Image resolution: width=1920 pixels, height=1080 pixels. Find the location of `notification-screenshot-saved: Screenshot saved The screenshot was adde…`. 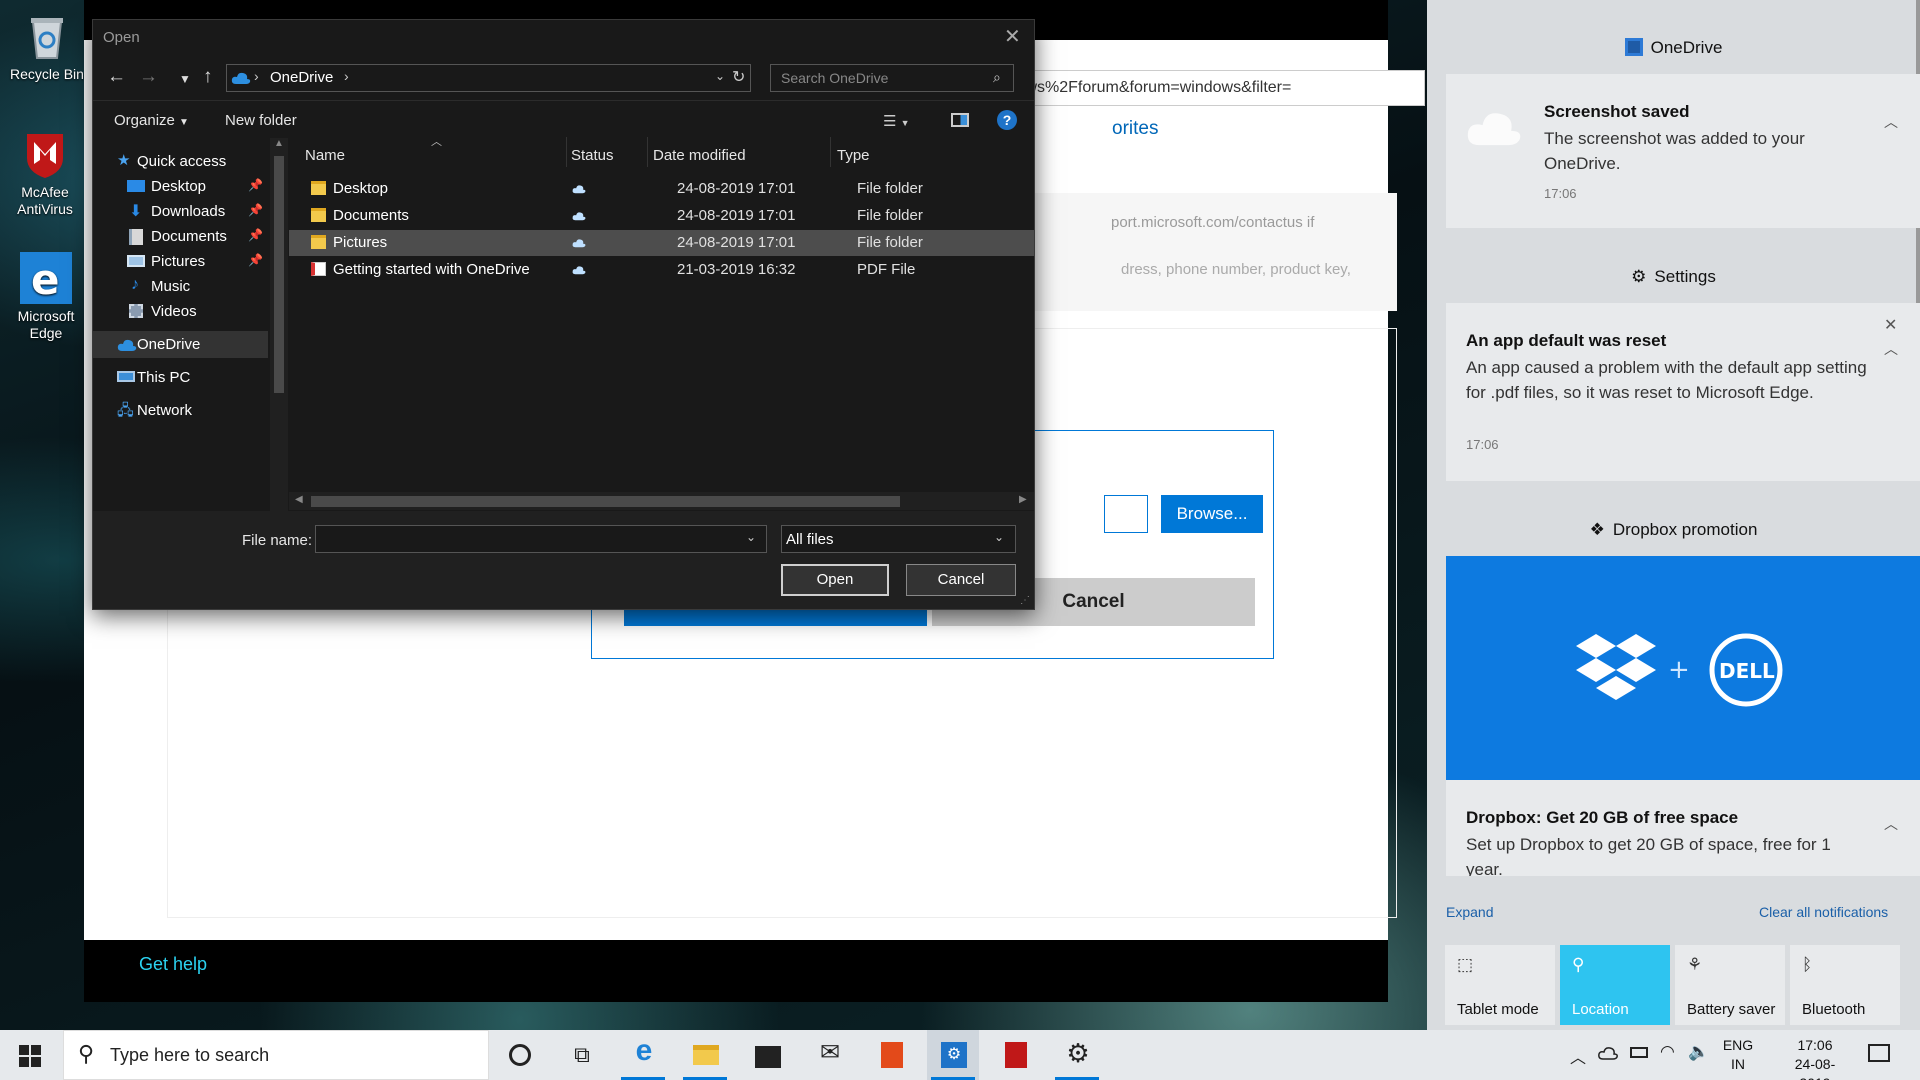

notification-screenshot-saved: Screenshot saved The screenshot was adde… is located at coordinates (1683, 151).